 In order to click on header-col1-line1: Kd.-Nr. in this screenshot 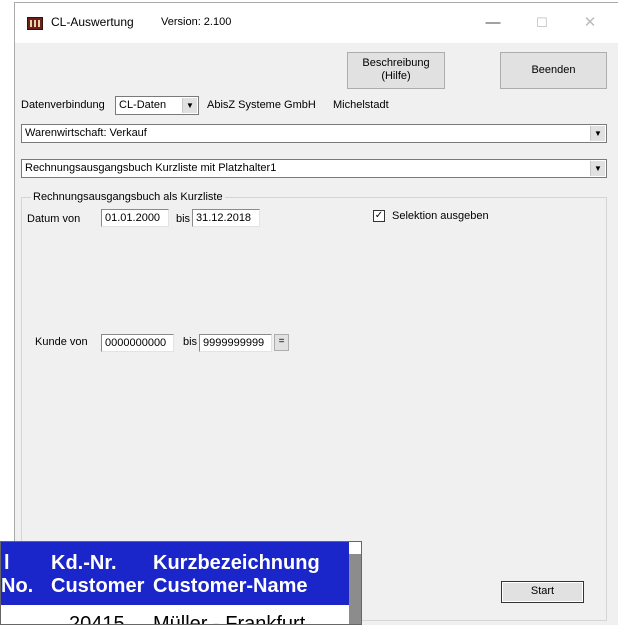, I will do `click(84, 563)`.